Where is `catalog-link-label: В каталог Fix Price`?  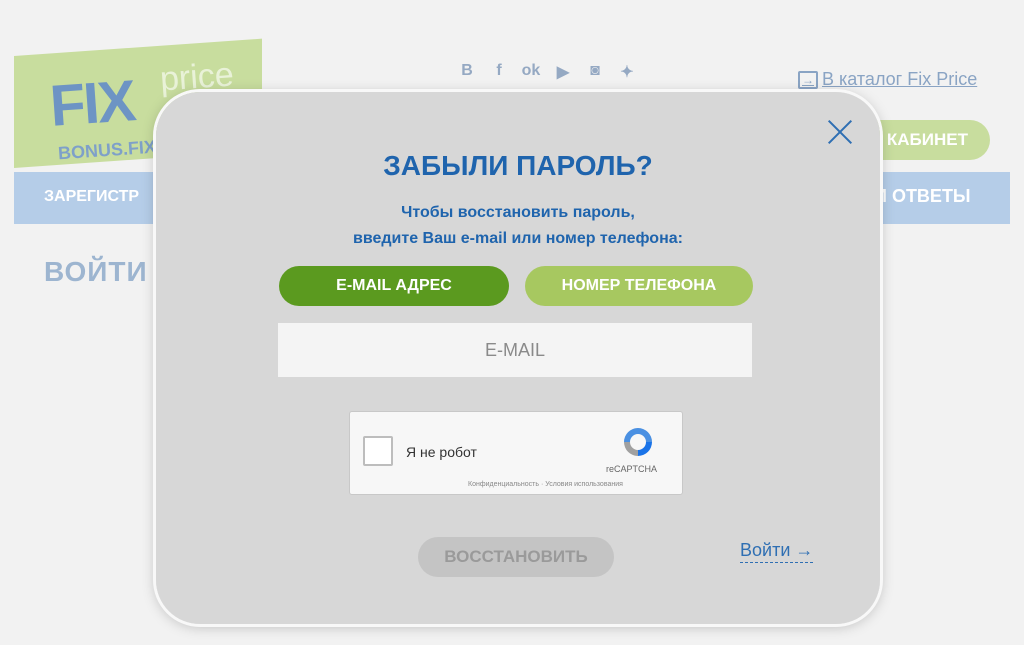
catalog-link-label: В каталог Fix Price is located at coordinates (900, 79).